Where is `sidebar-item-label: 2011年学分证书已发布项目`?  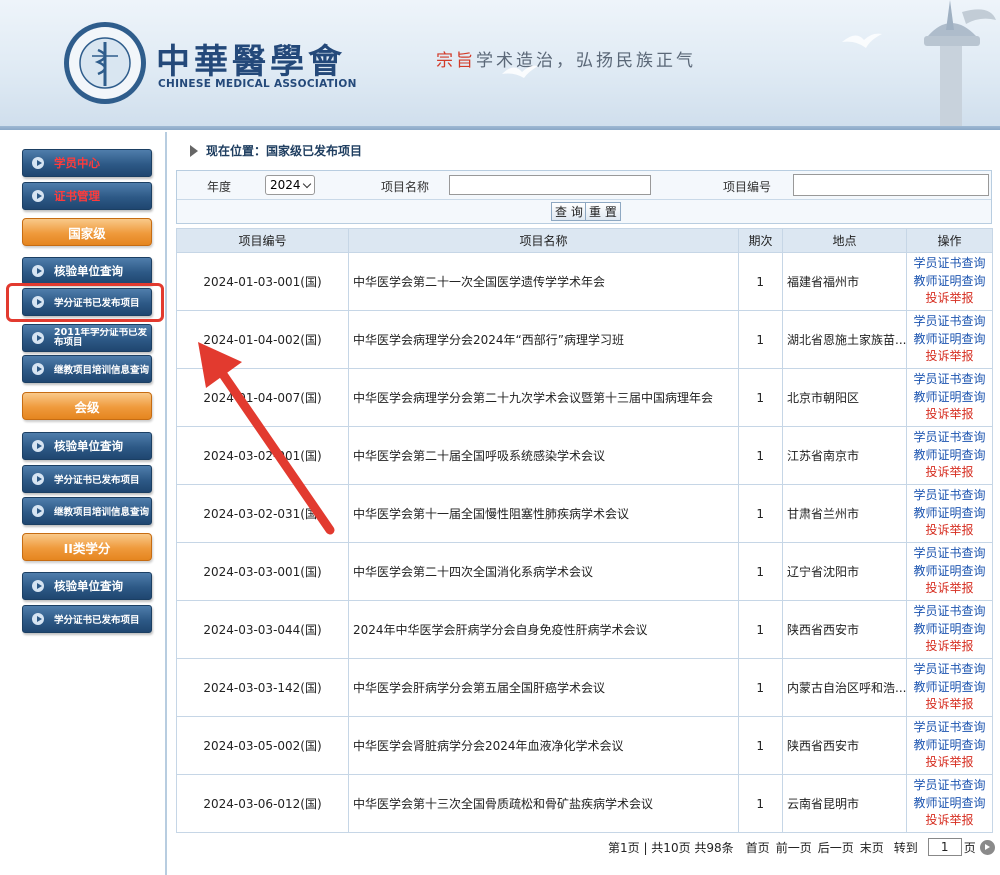 sidebar-item-label: 2011年学分证书已发布项目 is located at coordinates (100, 338).